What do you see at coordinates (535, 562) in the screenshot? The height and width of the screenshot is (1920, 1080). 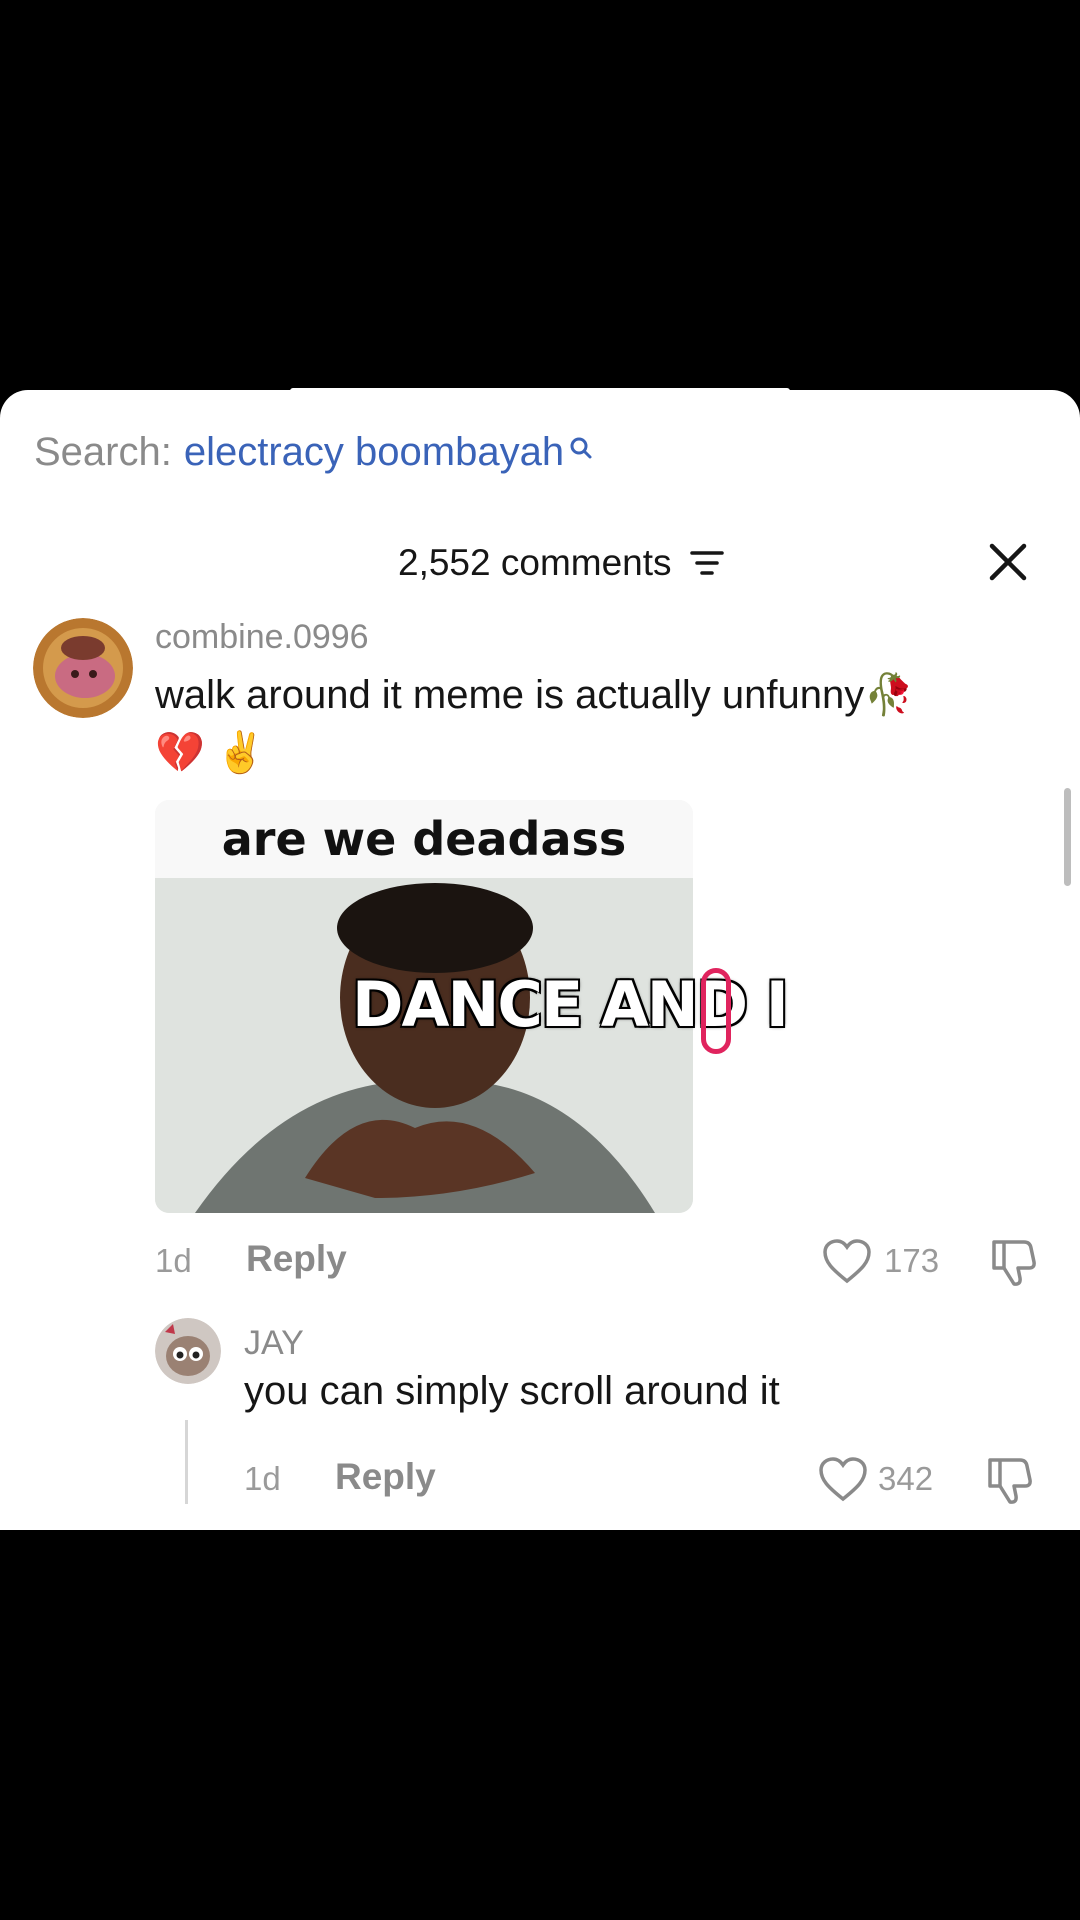 I see `comment-count: 2,552 comments` at bounding box center [535, 562].